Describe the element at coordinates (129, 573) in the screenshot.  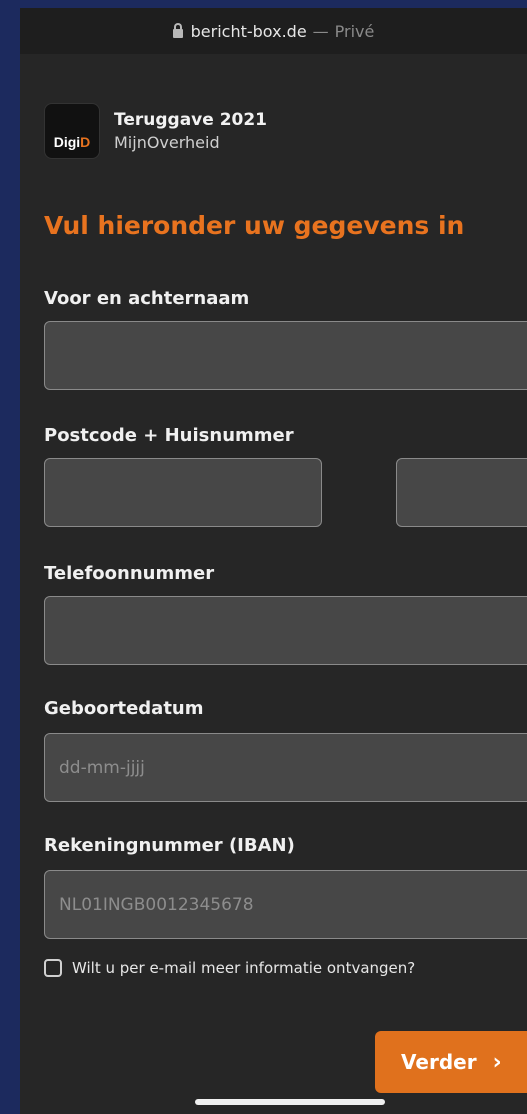
I see `phone-label: Telefoonnummer` at that location.